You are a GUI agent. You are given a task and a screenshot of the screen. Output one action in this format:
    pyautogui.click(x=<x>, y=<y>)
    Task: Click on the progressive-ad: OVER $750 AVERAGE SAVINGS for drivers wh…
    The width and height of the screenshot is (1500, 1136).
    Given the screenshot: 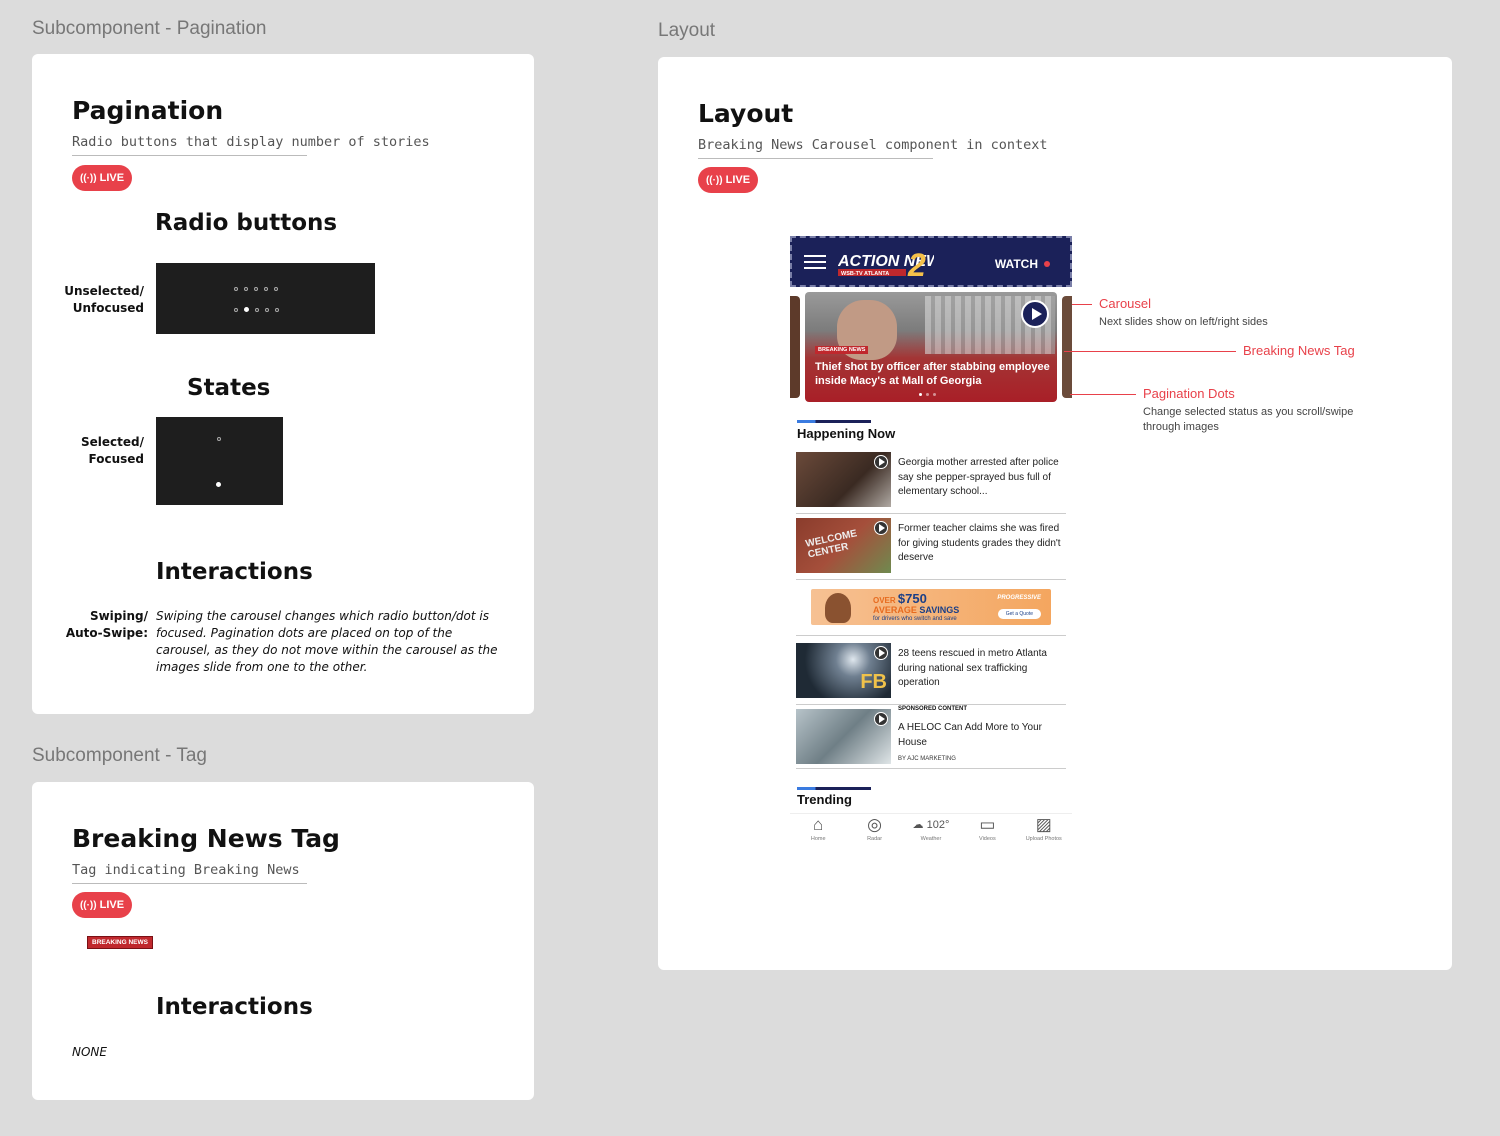 What is the action you would take?
    pyautogui.click(x=931, y=607)
    